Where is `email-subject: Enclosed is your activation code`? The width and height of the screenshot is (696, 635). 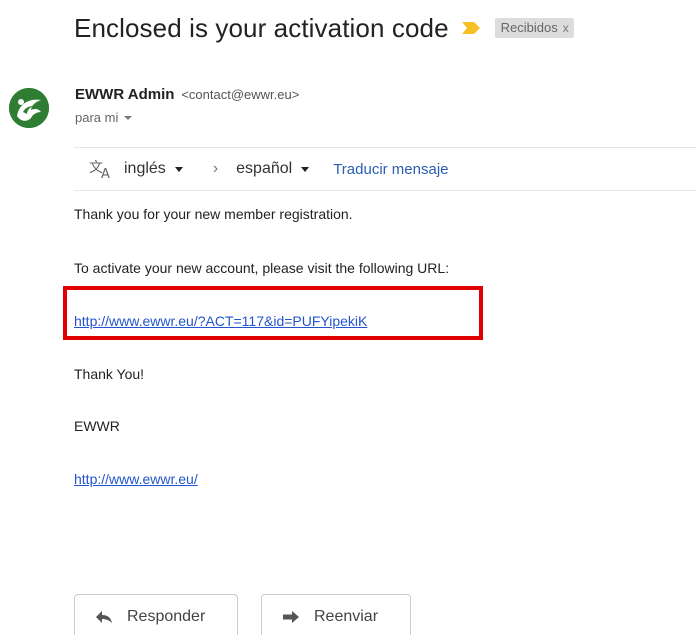
email-subject: Enclosed is your activation code is located at coordinates (261, 27).